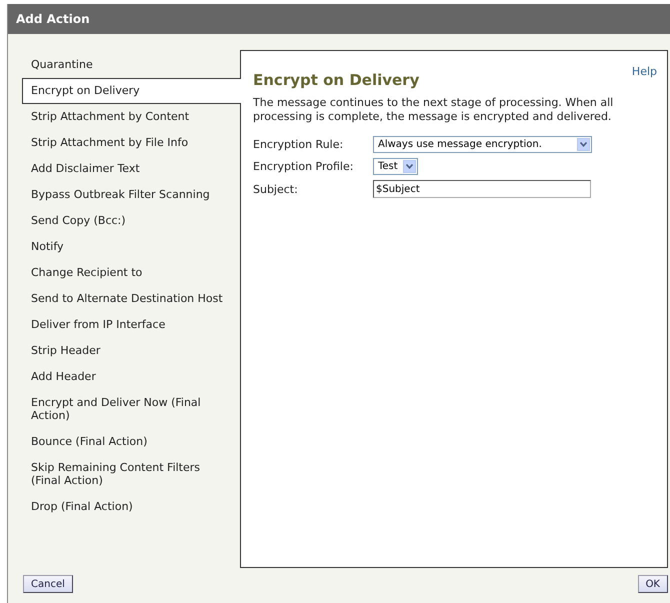 The width and height of the screenshot is (670, 603). What do you see at coordinates (276, 189) in the screenshot?
I see `field-label: Subject:` at bounding box center [276, 189].